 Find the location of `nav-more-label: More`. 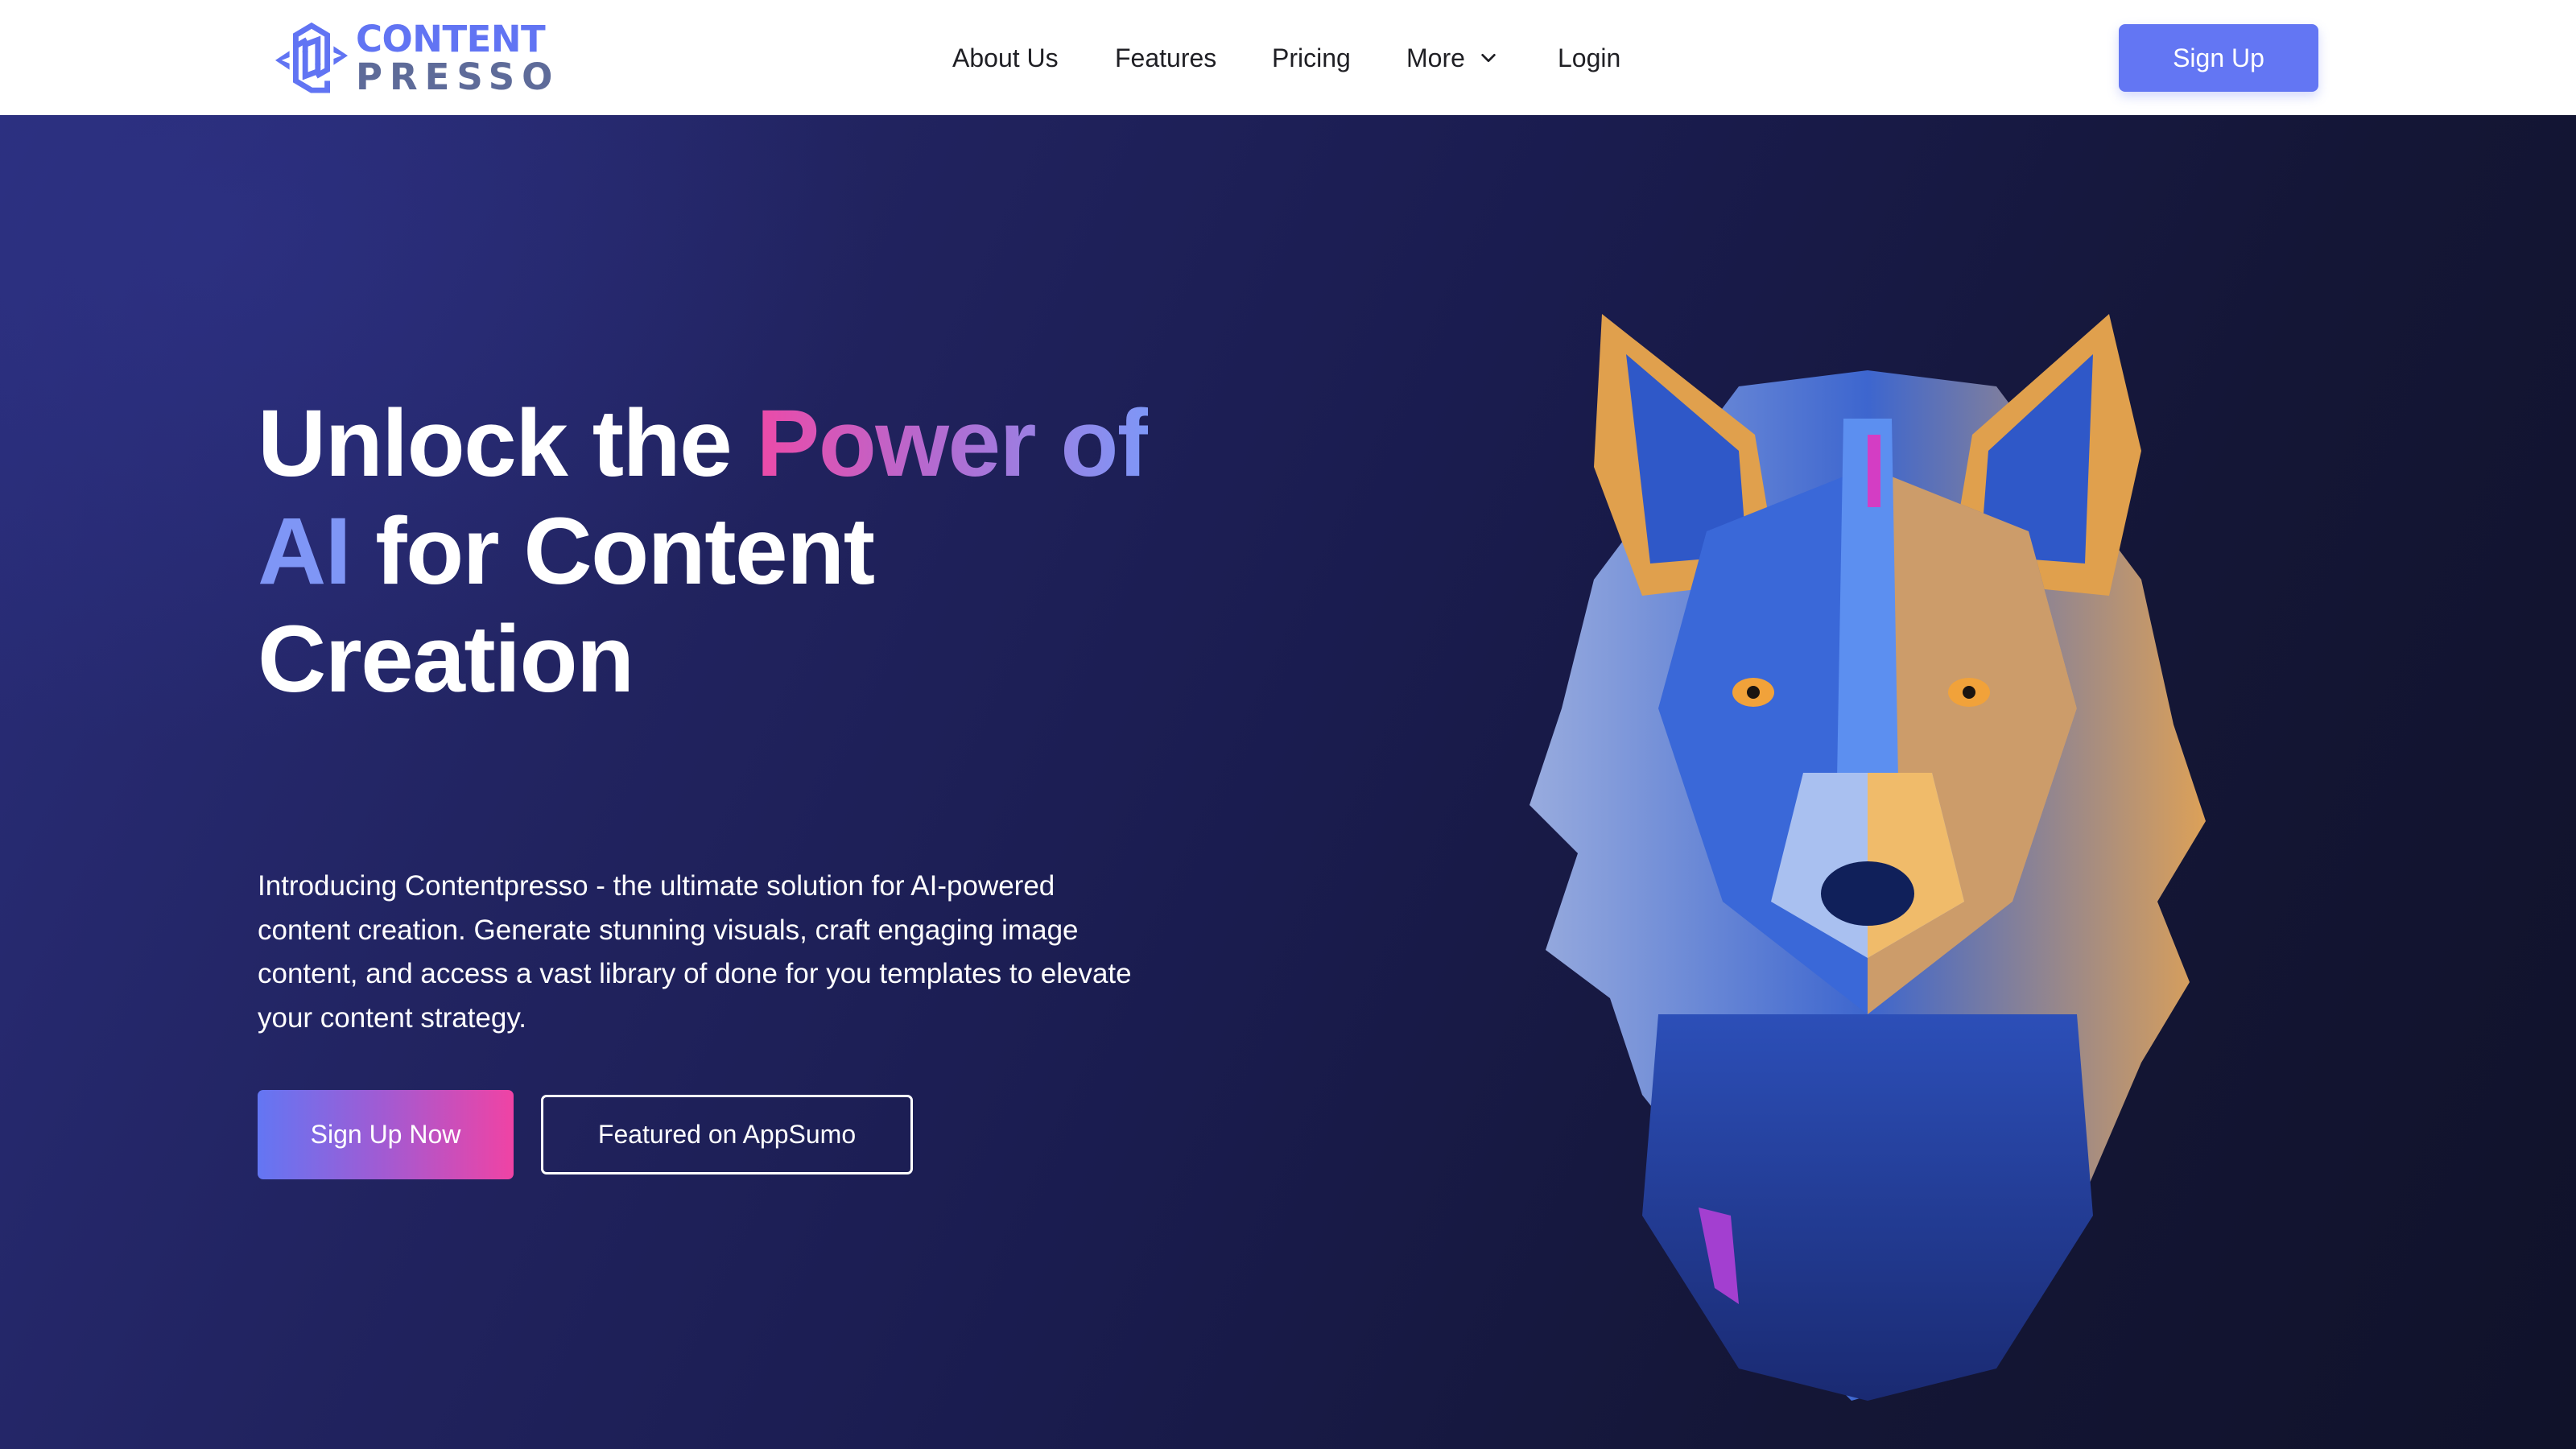

nav-more-label: More is located at coordinates (1435, 57).